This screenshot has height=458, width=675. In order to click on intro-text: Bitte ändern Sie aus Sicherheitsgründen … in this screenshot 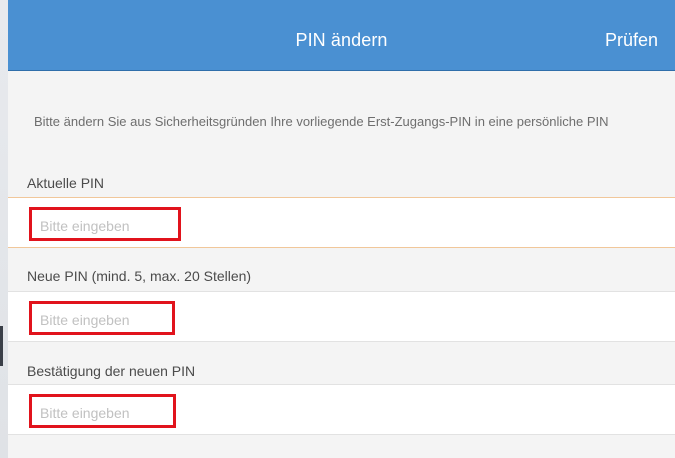, I will do `click(321, 121)`.